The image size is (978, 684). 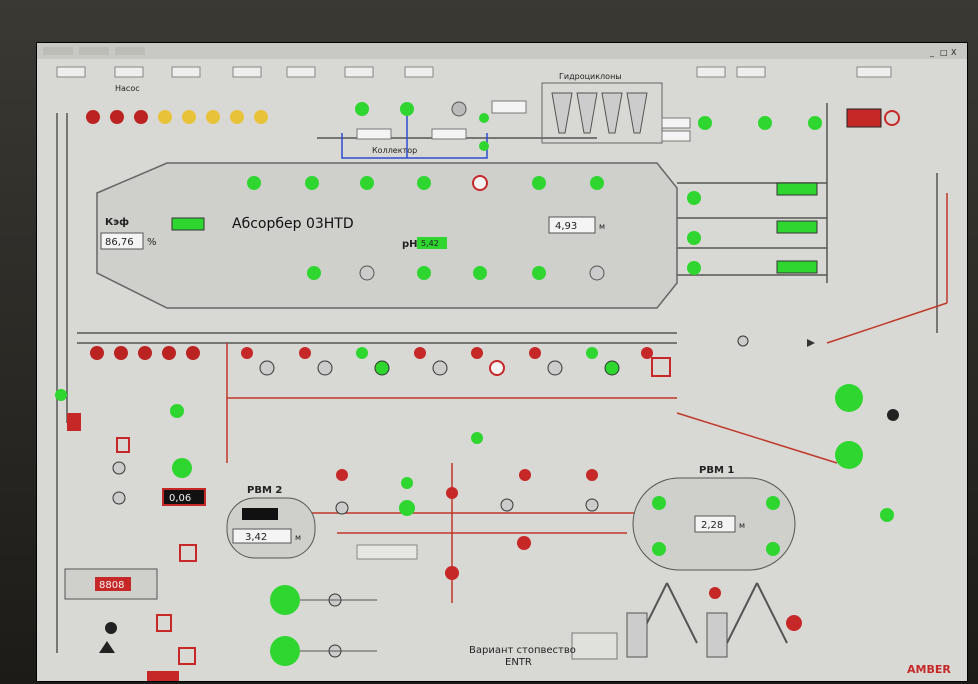 I want to click on close-button: X, so click(x=954, y=52).